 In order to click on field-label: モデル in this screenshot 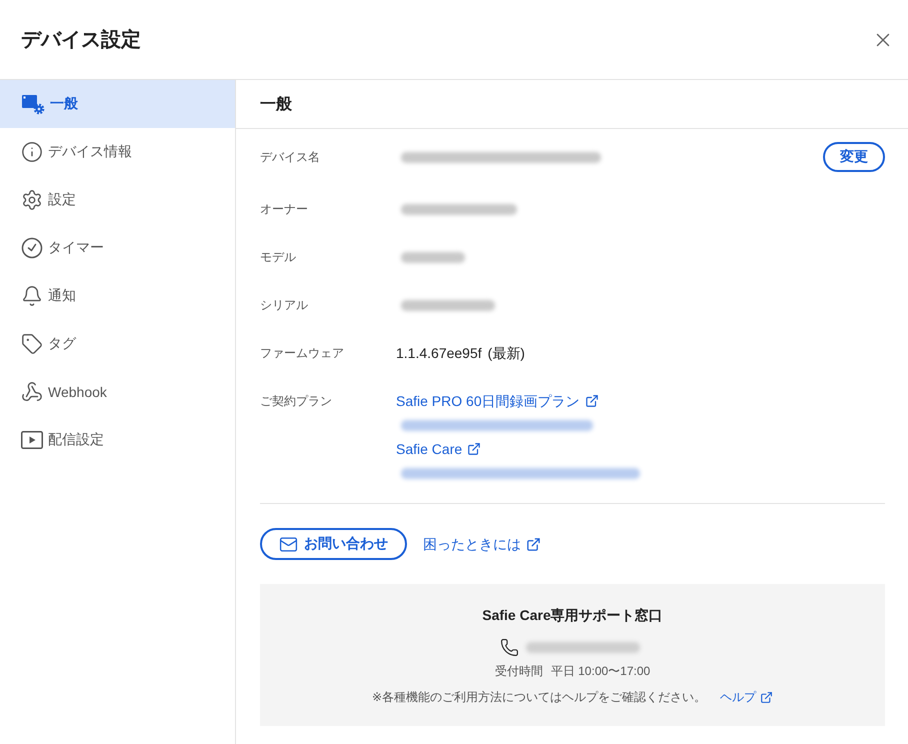, I will do `click(278, 257)`.